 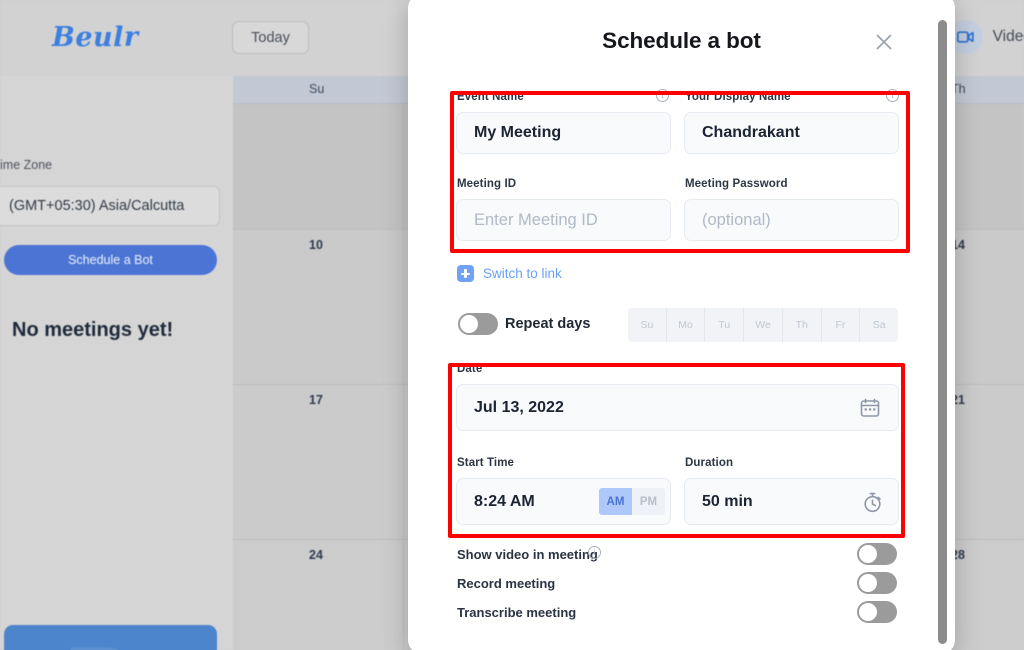 I want to click on modal-scrollbar-track, so click(x=945, y=325).